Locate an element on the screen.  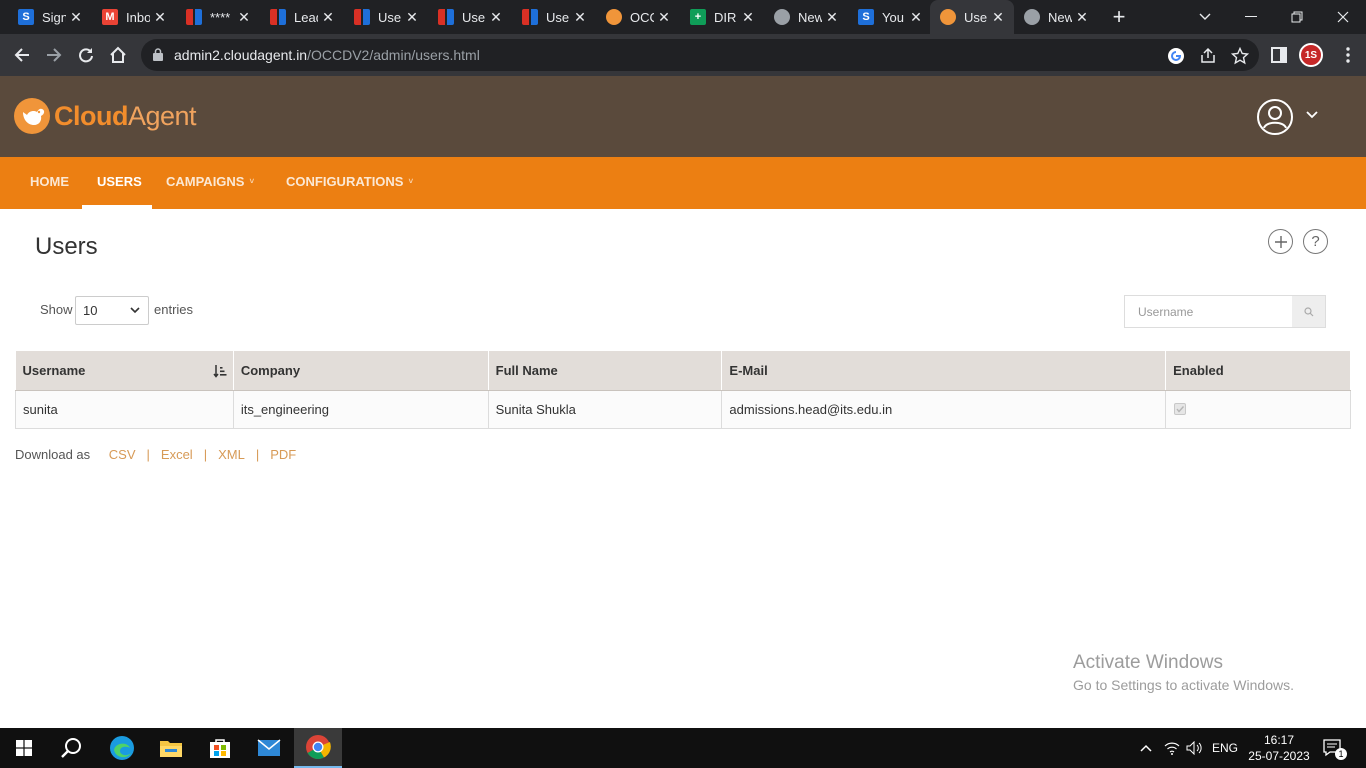
enabled-checkbox is located at coordinates (1180, 409).